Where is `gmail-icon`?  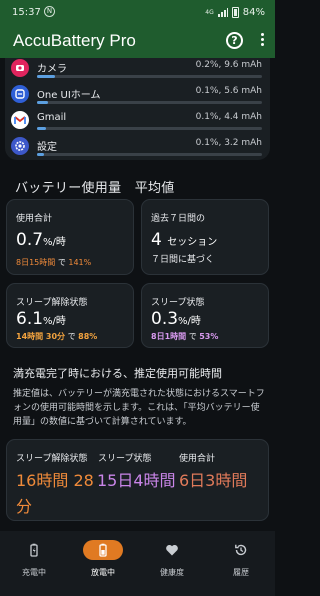 gmail-icon is located at coordinates (20, 120).